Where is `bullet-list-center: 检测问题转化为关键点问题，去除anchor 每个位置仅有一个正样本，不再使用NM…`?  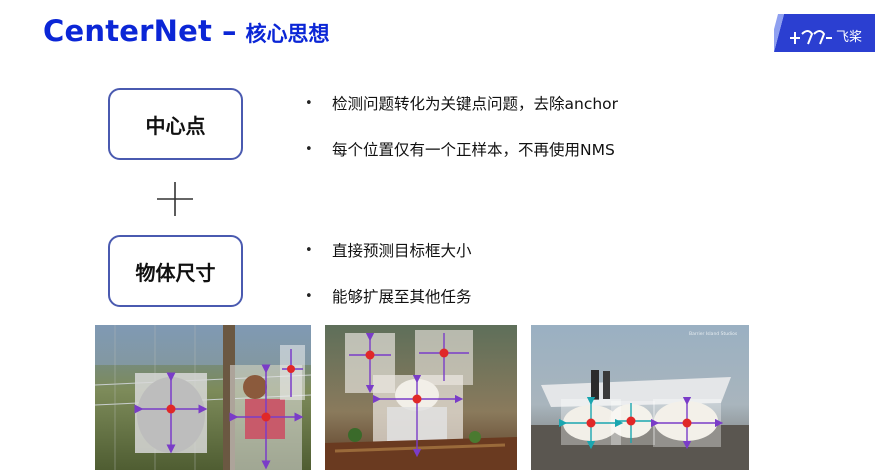 bullet-list-center: 检测问题转化为关键点问题，去除anchor 每个位置仅有一个正样本，不再使用NM… is located at coordinates (460, 138).